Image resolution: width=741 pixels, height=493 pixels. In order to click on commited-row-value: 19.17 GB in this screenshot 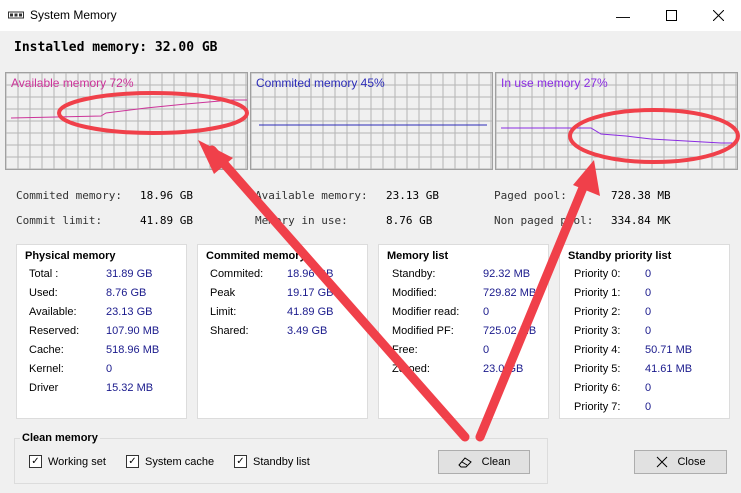, I will do `click(310, 293)`.